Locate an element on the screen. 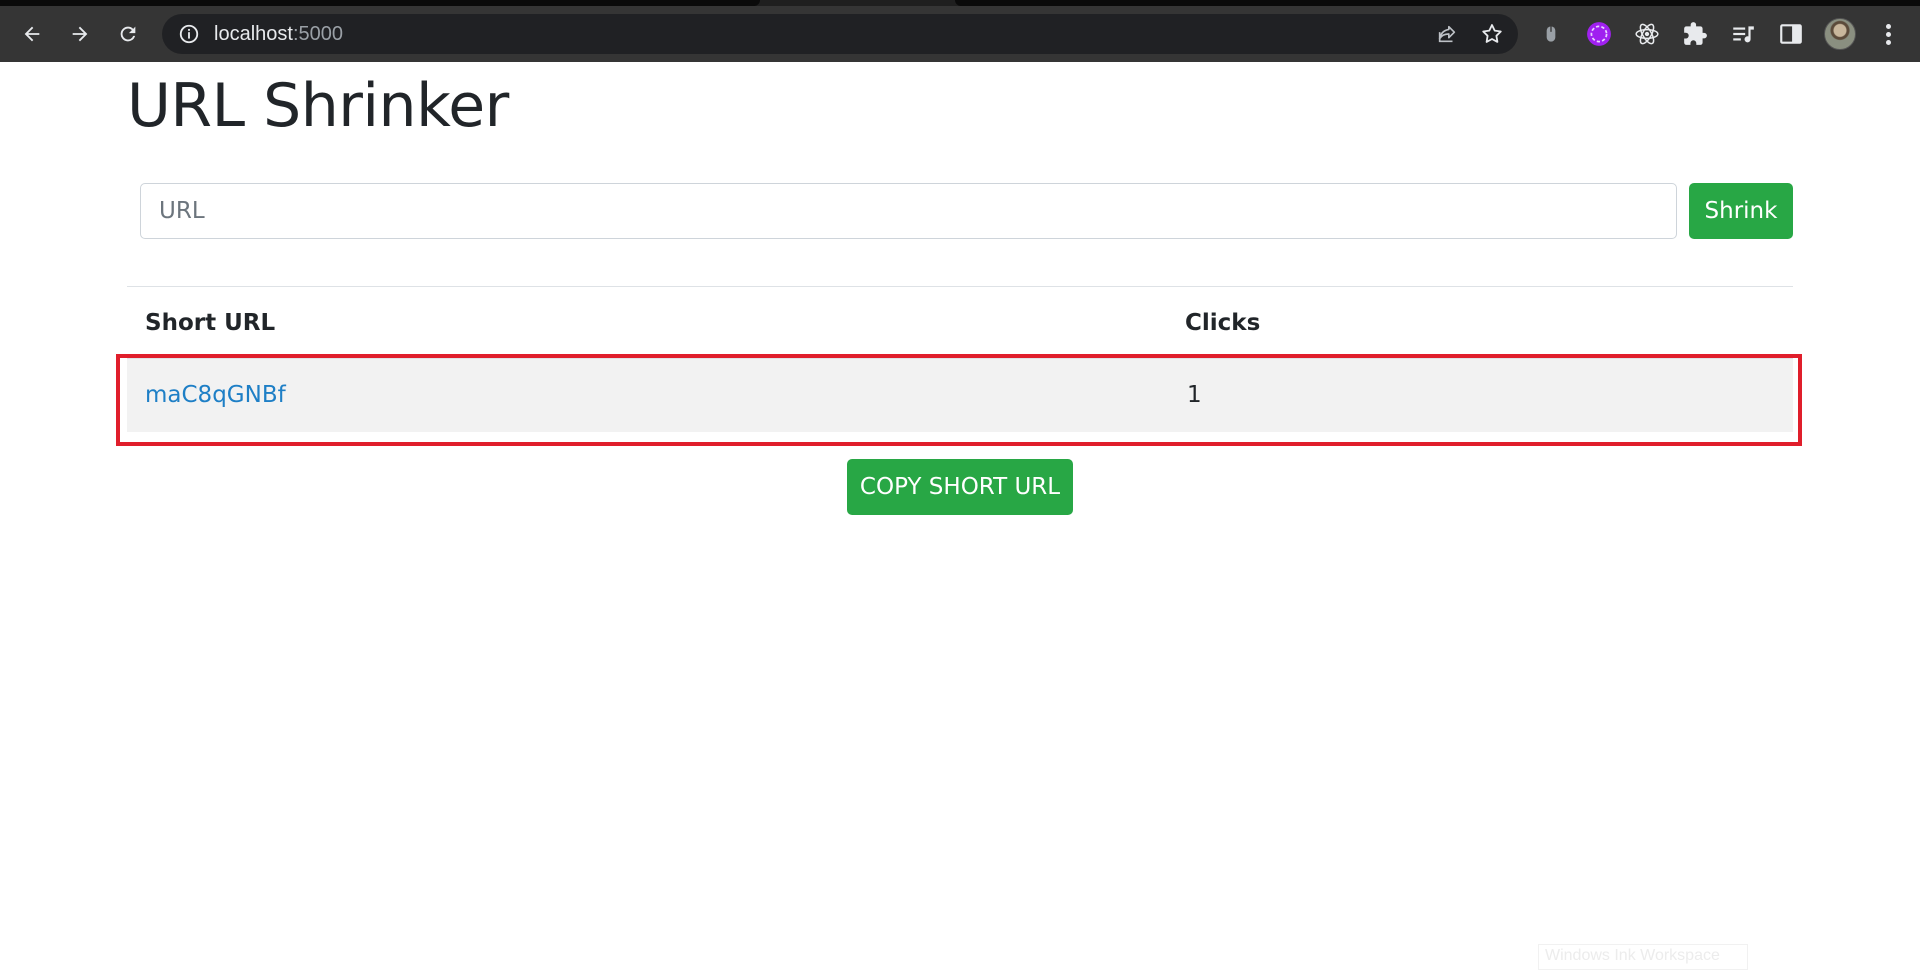  media-queue-icon is located at coordinates (1743, 34).